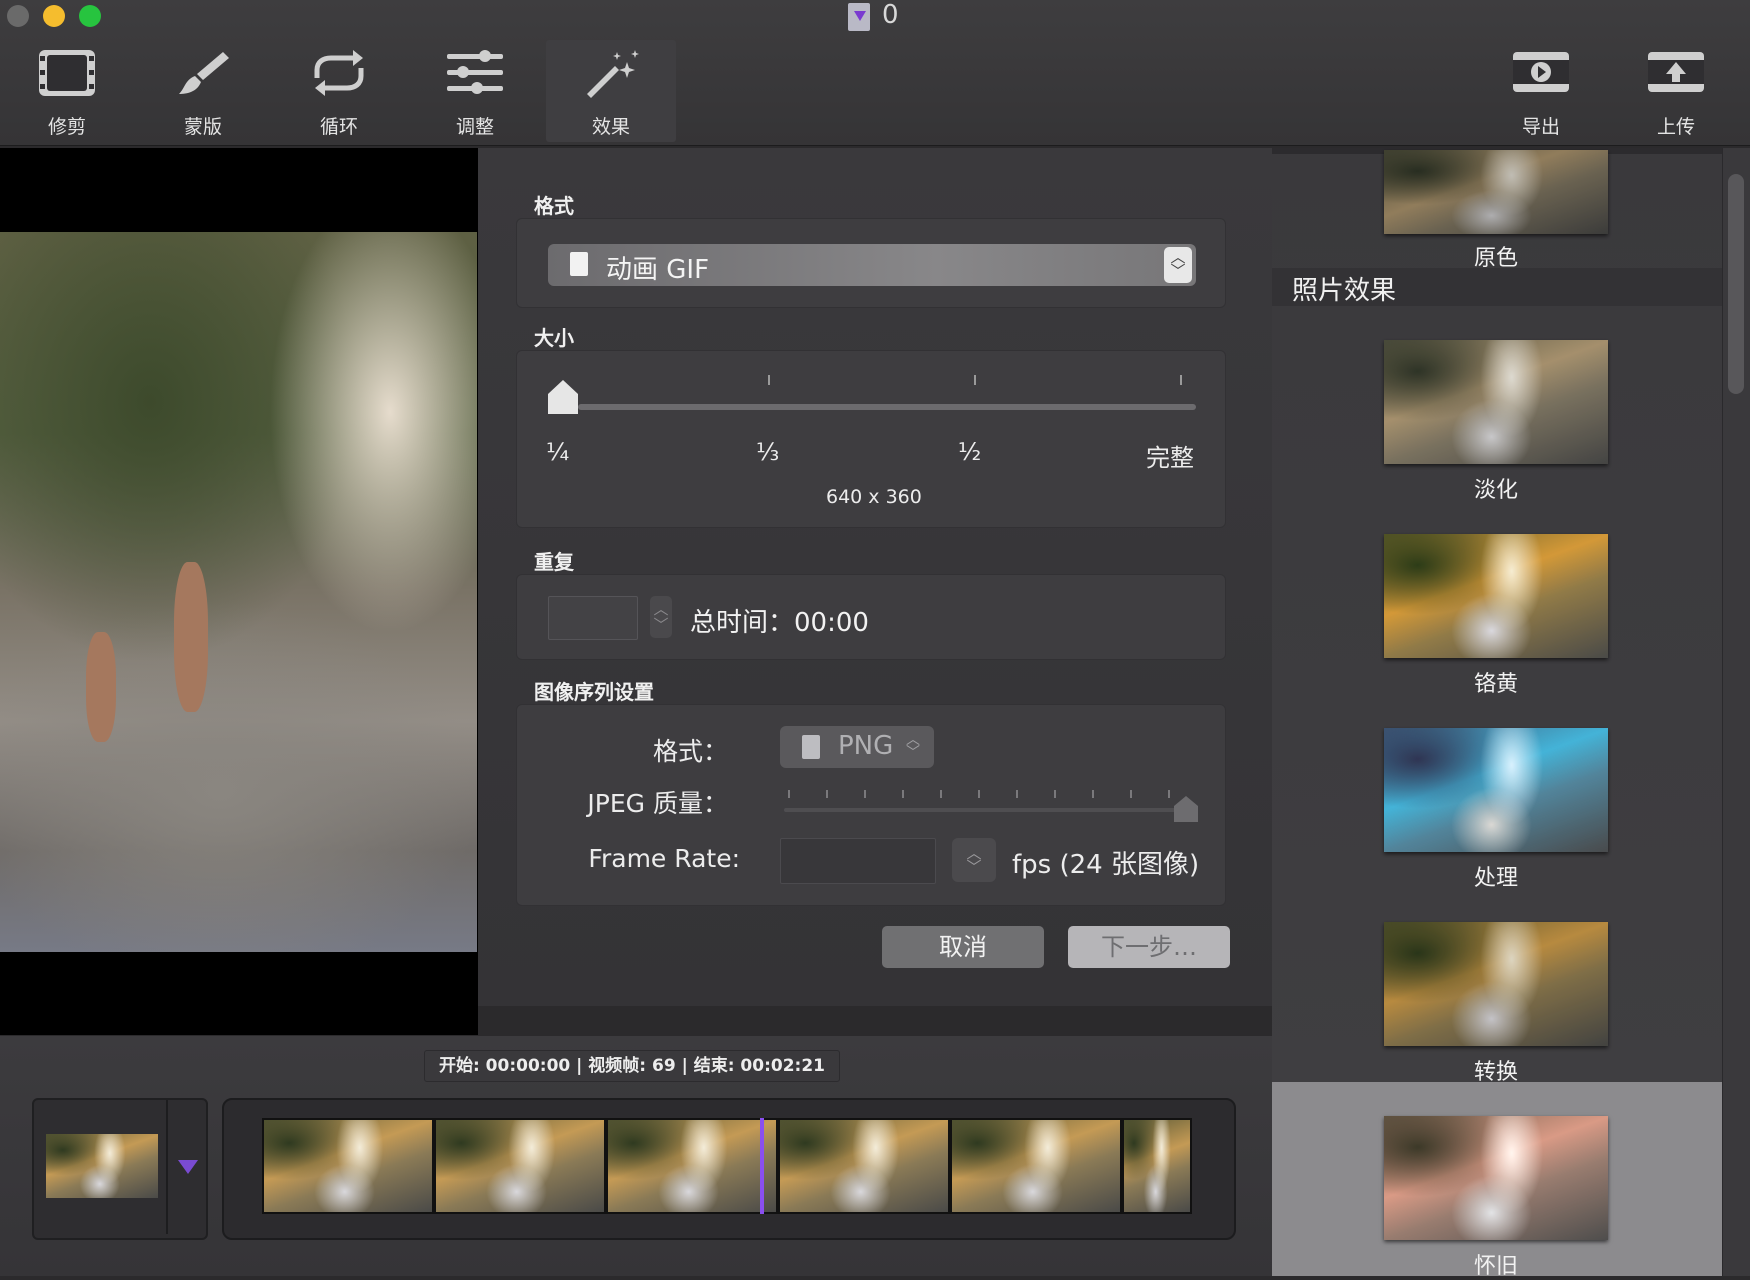 The image size is (1750, 1280). Describe the element at coordinates (858, 861) in the screenshot. I see `frame-rate-input` at that location.